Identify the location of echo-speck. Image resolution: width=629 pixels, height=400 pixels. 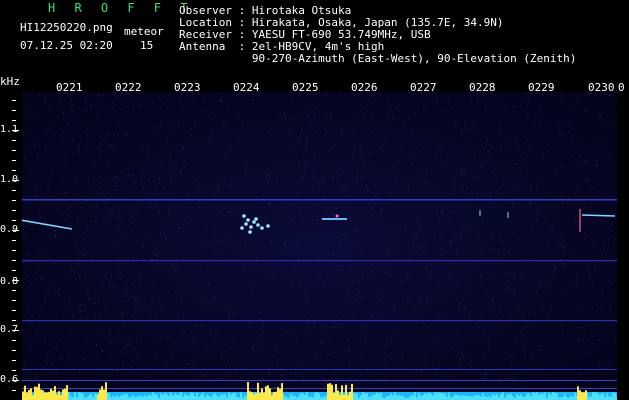
(242, 228).